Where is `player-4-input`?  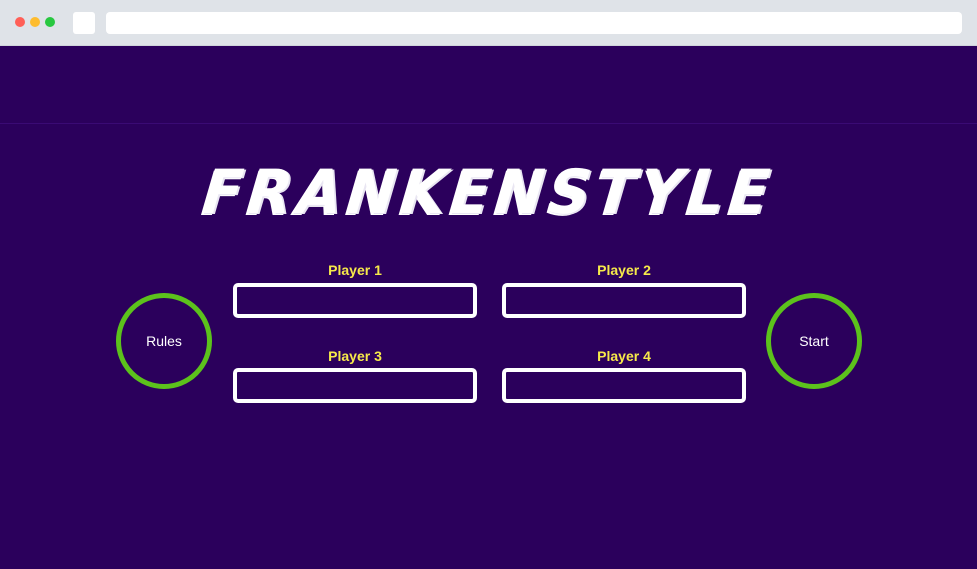 player-4-input is located at coordinates (624, 385).